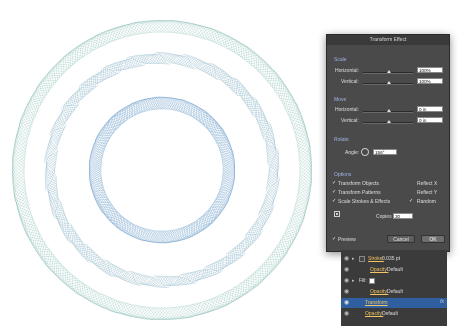 Image resolution: width=474 pixels, height=326 pixels. What do you see at coordinates (352, 153) in the screenshot?
I see `angle-label: Angle:` at bounding box center [352, 153].